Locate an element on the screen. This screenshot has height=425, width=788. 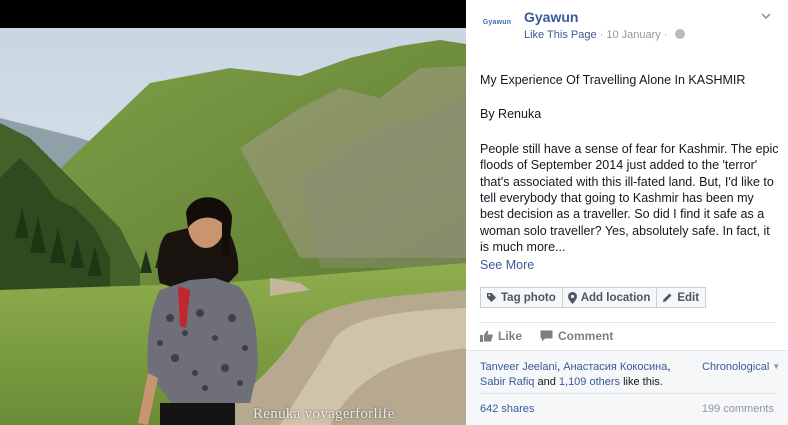
pencil-icon is located at coordinates (667, 297).